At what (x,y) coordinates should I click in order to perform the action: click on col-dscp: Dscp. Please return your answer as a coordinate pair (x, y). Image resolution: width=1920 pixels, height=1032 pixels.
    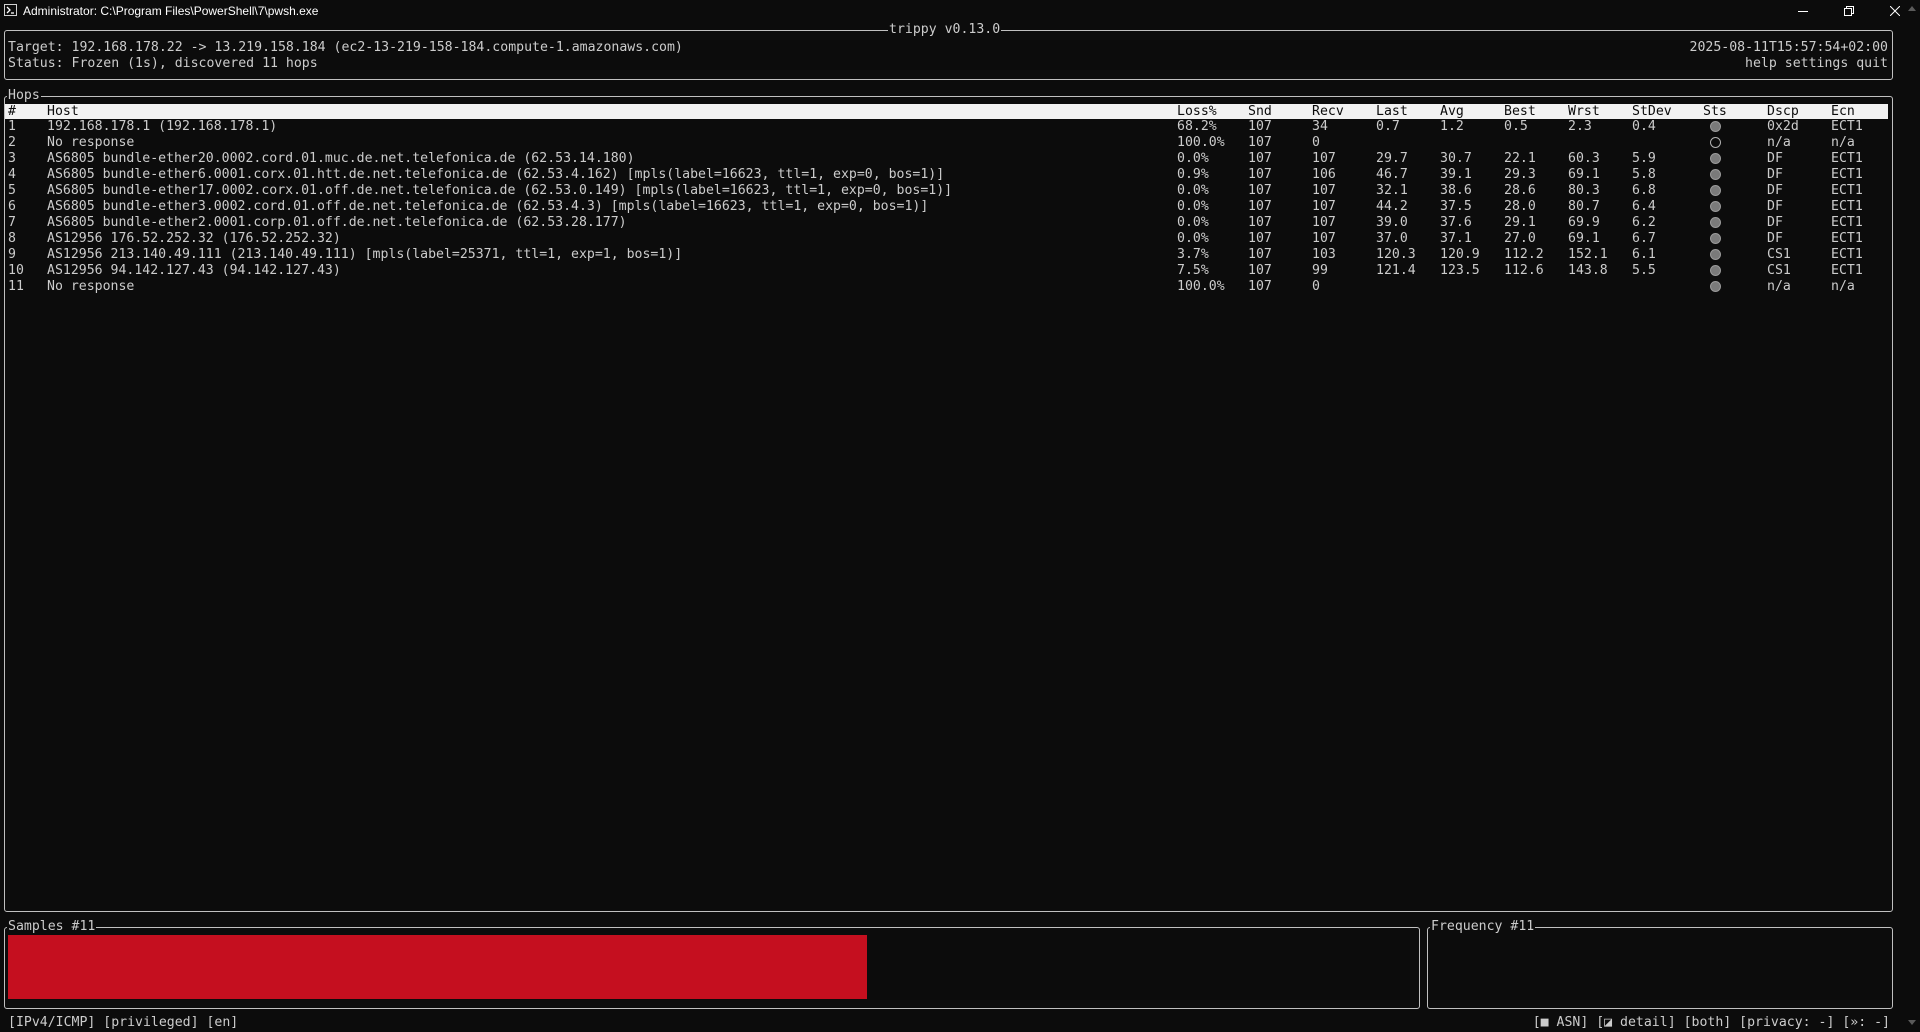
    Looking at the image, I should click on (1783, 111).